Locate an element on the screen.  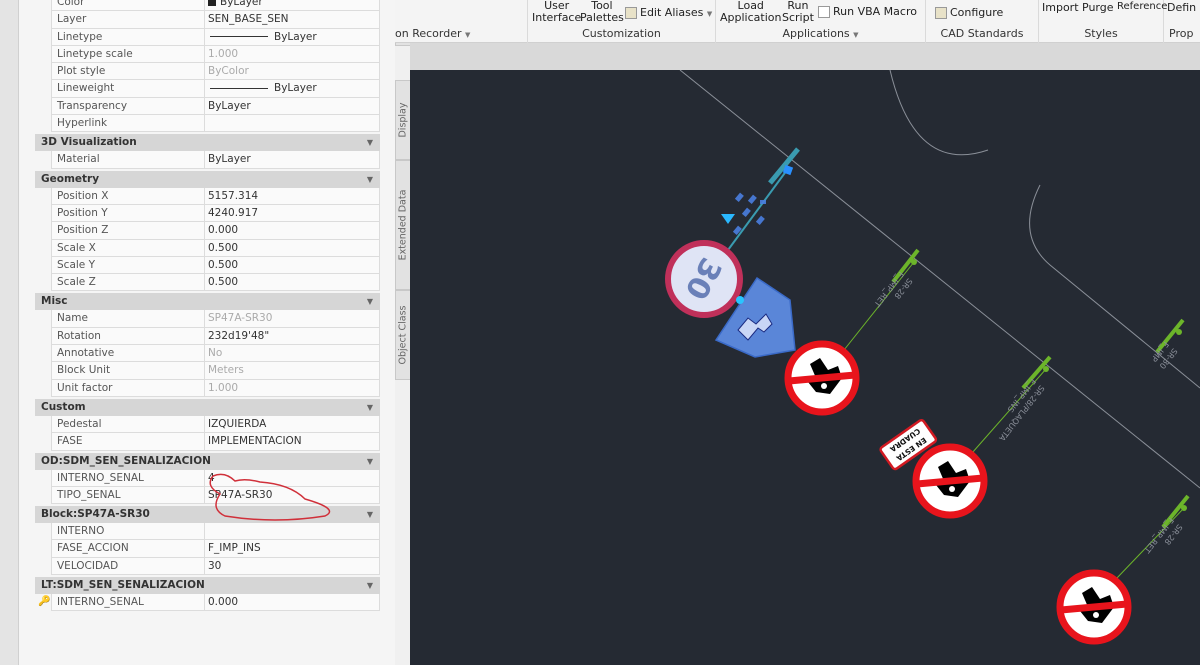
property-row: Position X 5157.314 is located at coordinates (215, 196).